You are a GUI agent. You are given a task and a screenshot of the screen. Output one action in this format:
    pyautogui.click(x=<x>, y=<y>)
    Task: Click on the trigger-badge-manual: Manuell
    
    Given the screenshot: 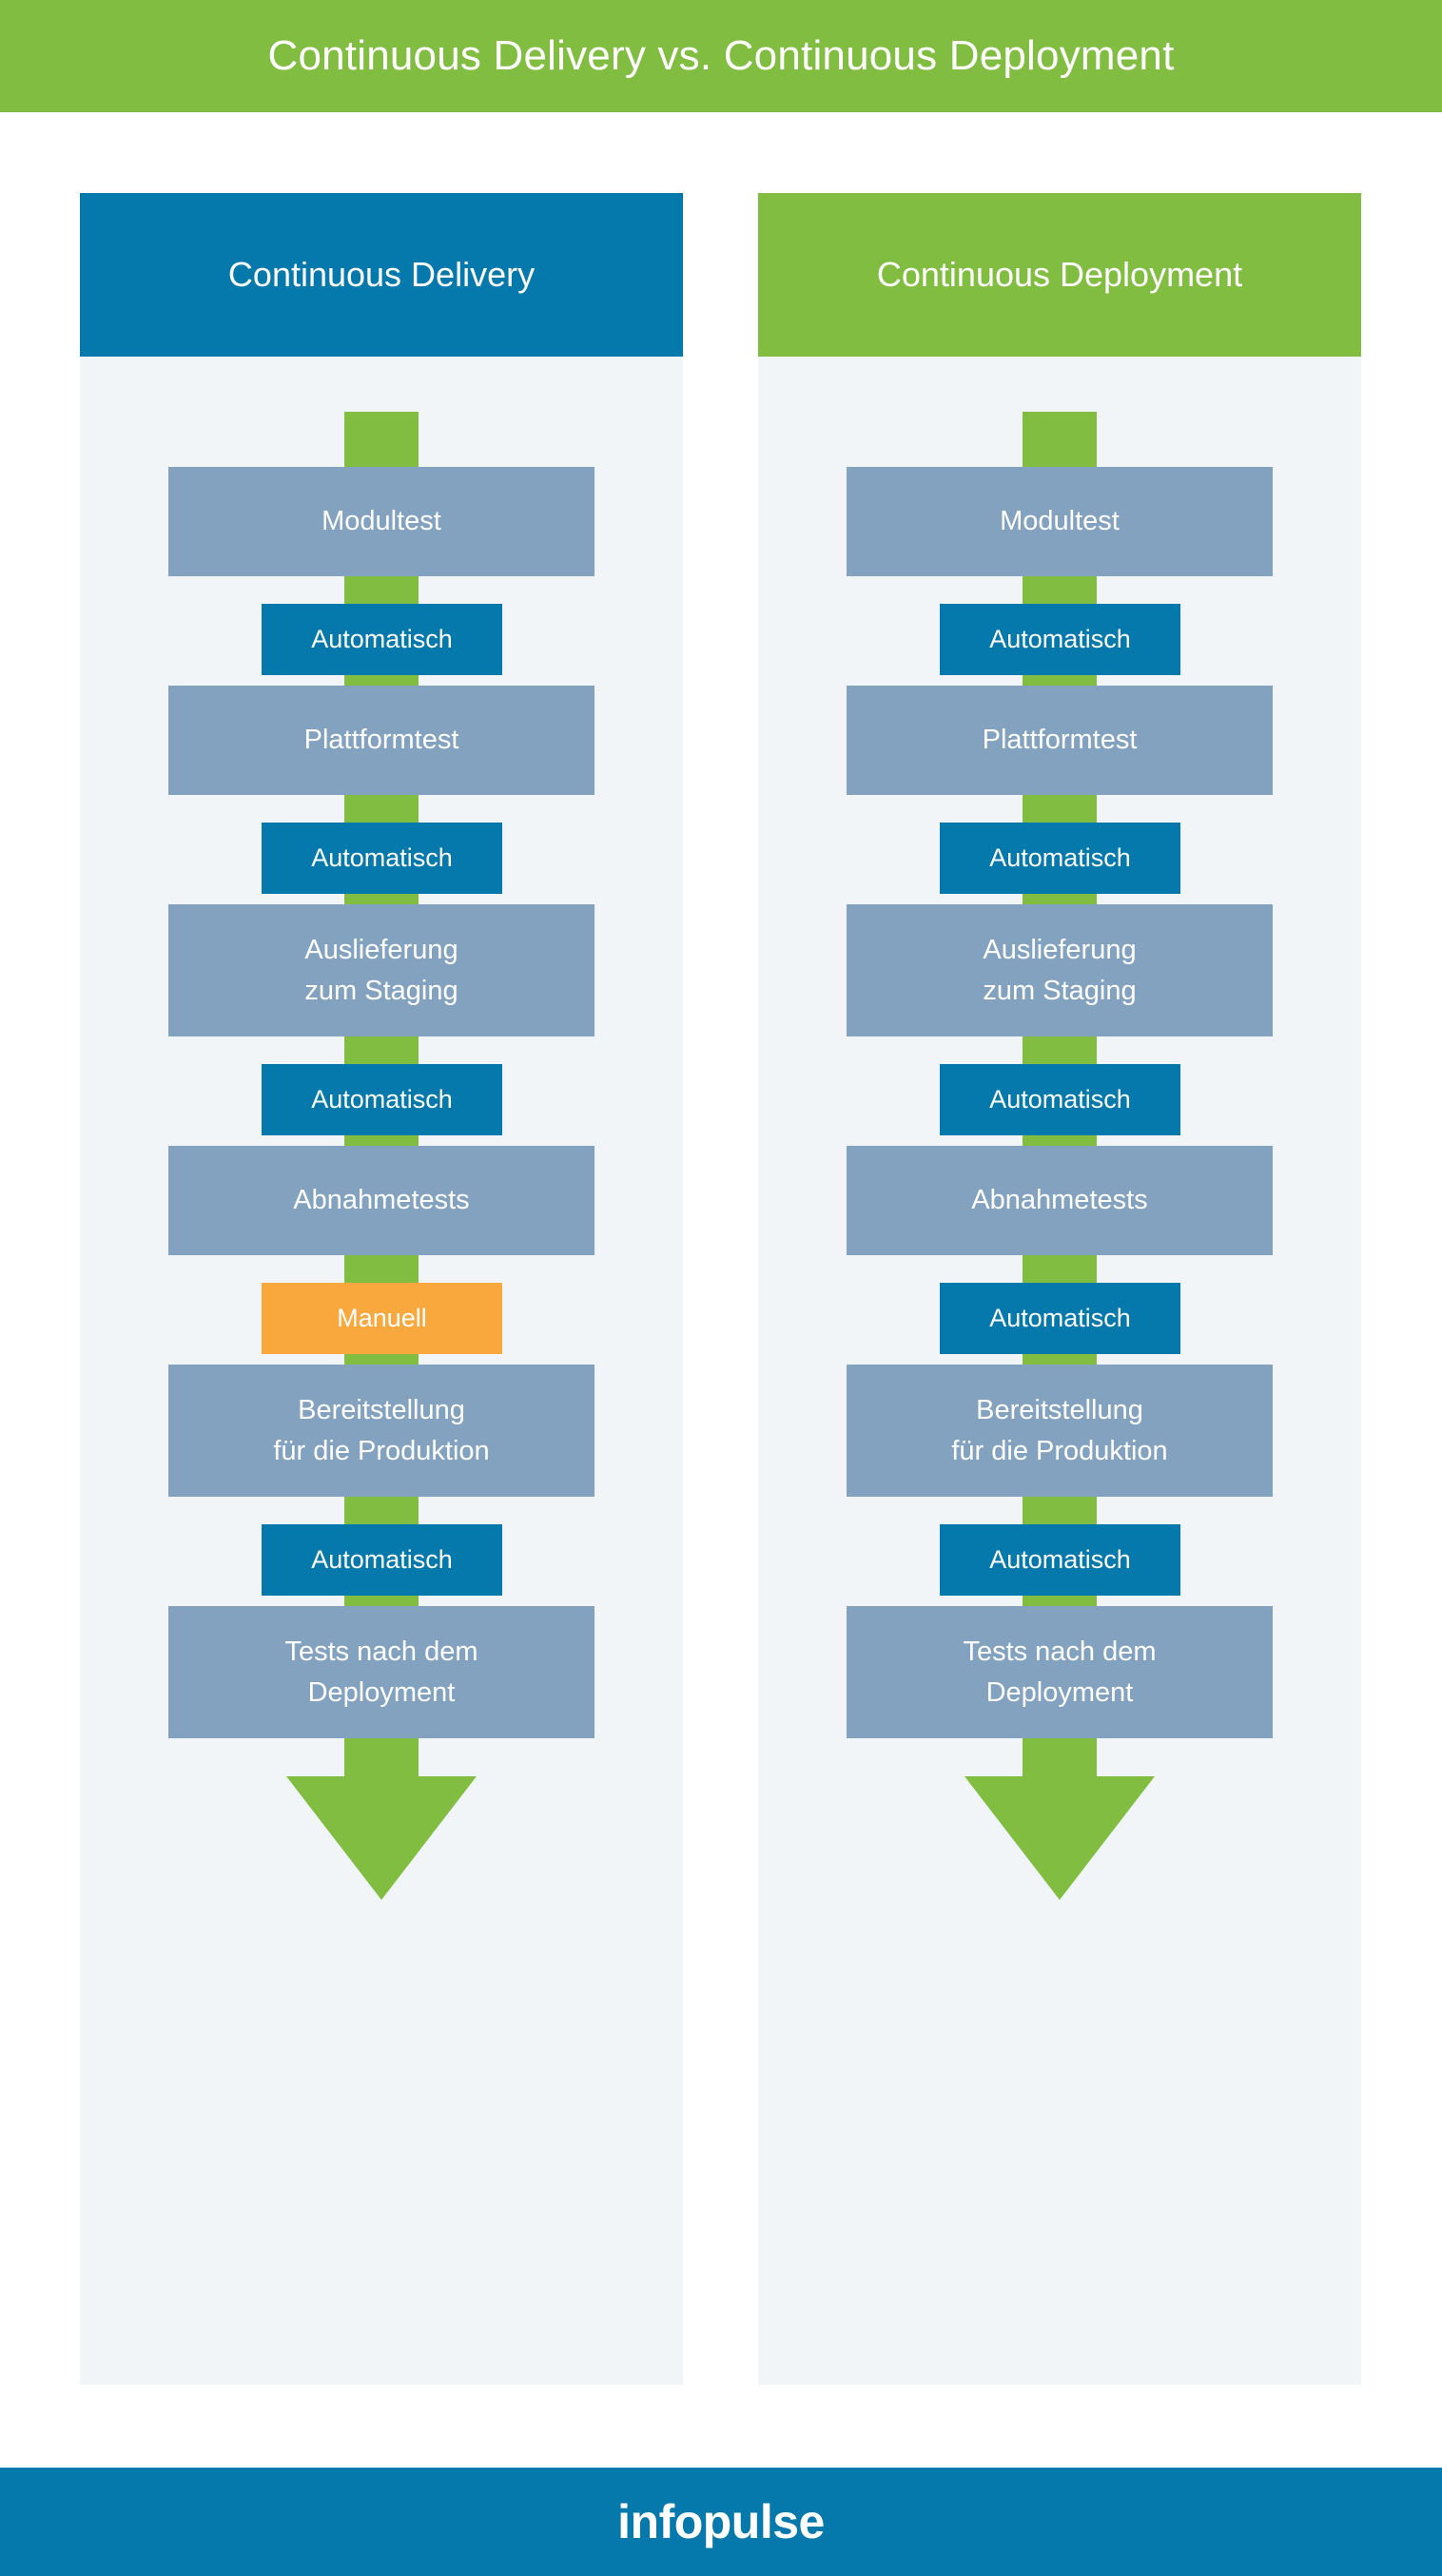 What is the action you would take?
    pyautogui.click(x=382, y=1318)
    